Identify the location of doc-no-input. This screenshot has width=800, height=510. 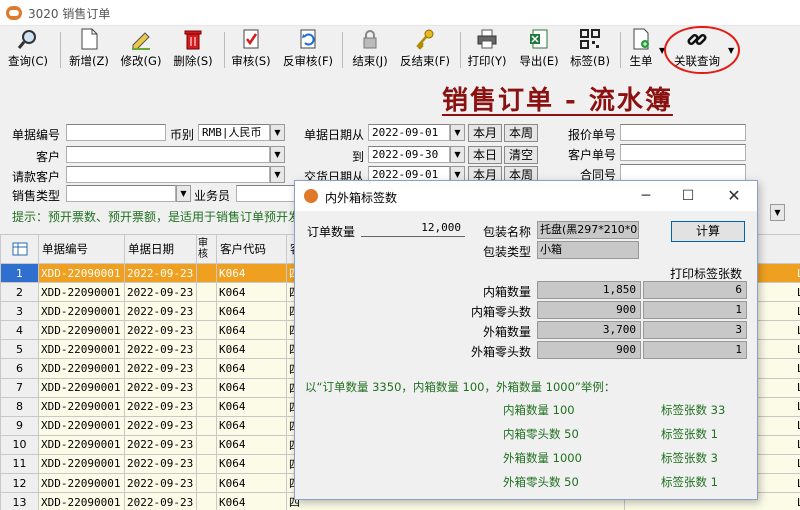
(116, 132).